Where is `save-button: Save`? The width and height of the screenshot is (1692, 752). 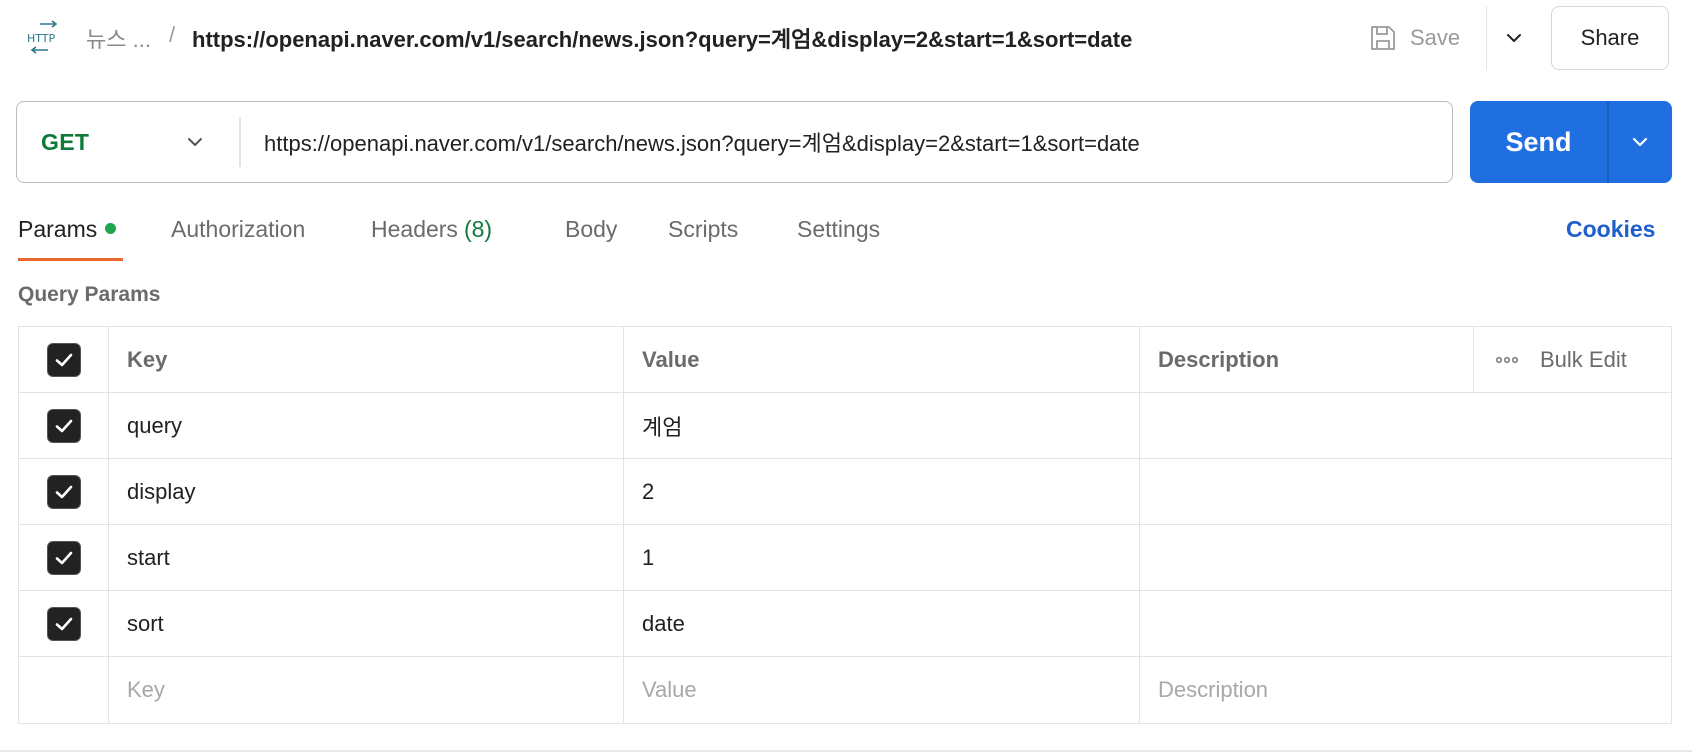 save-button: Save is located at coordinates (1414, 38).